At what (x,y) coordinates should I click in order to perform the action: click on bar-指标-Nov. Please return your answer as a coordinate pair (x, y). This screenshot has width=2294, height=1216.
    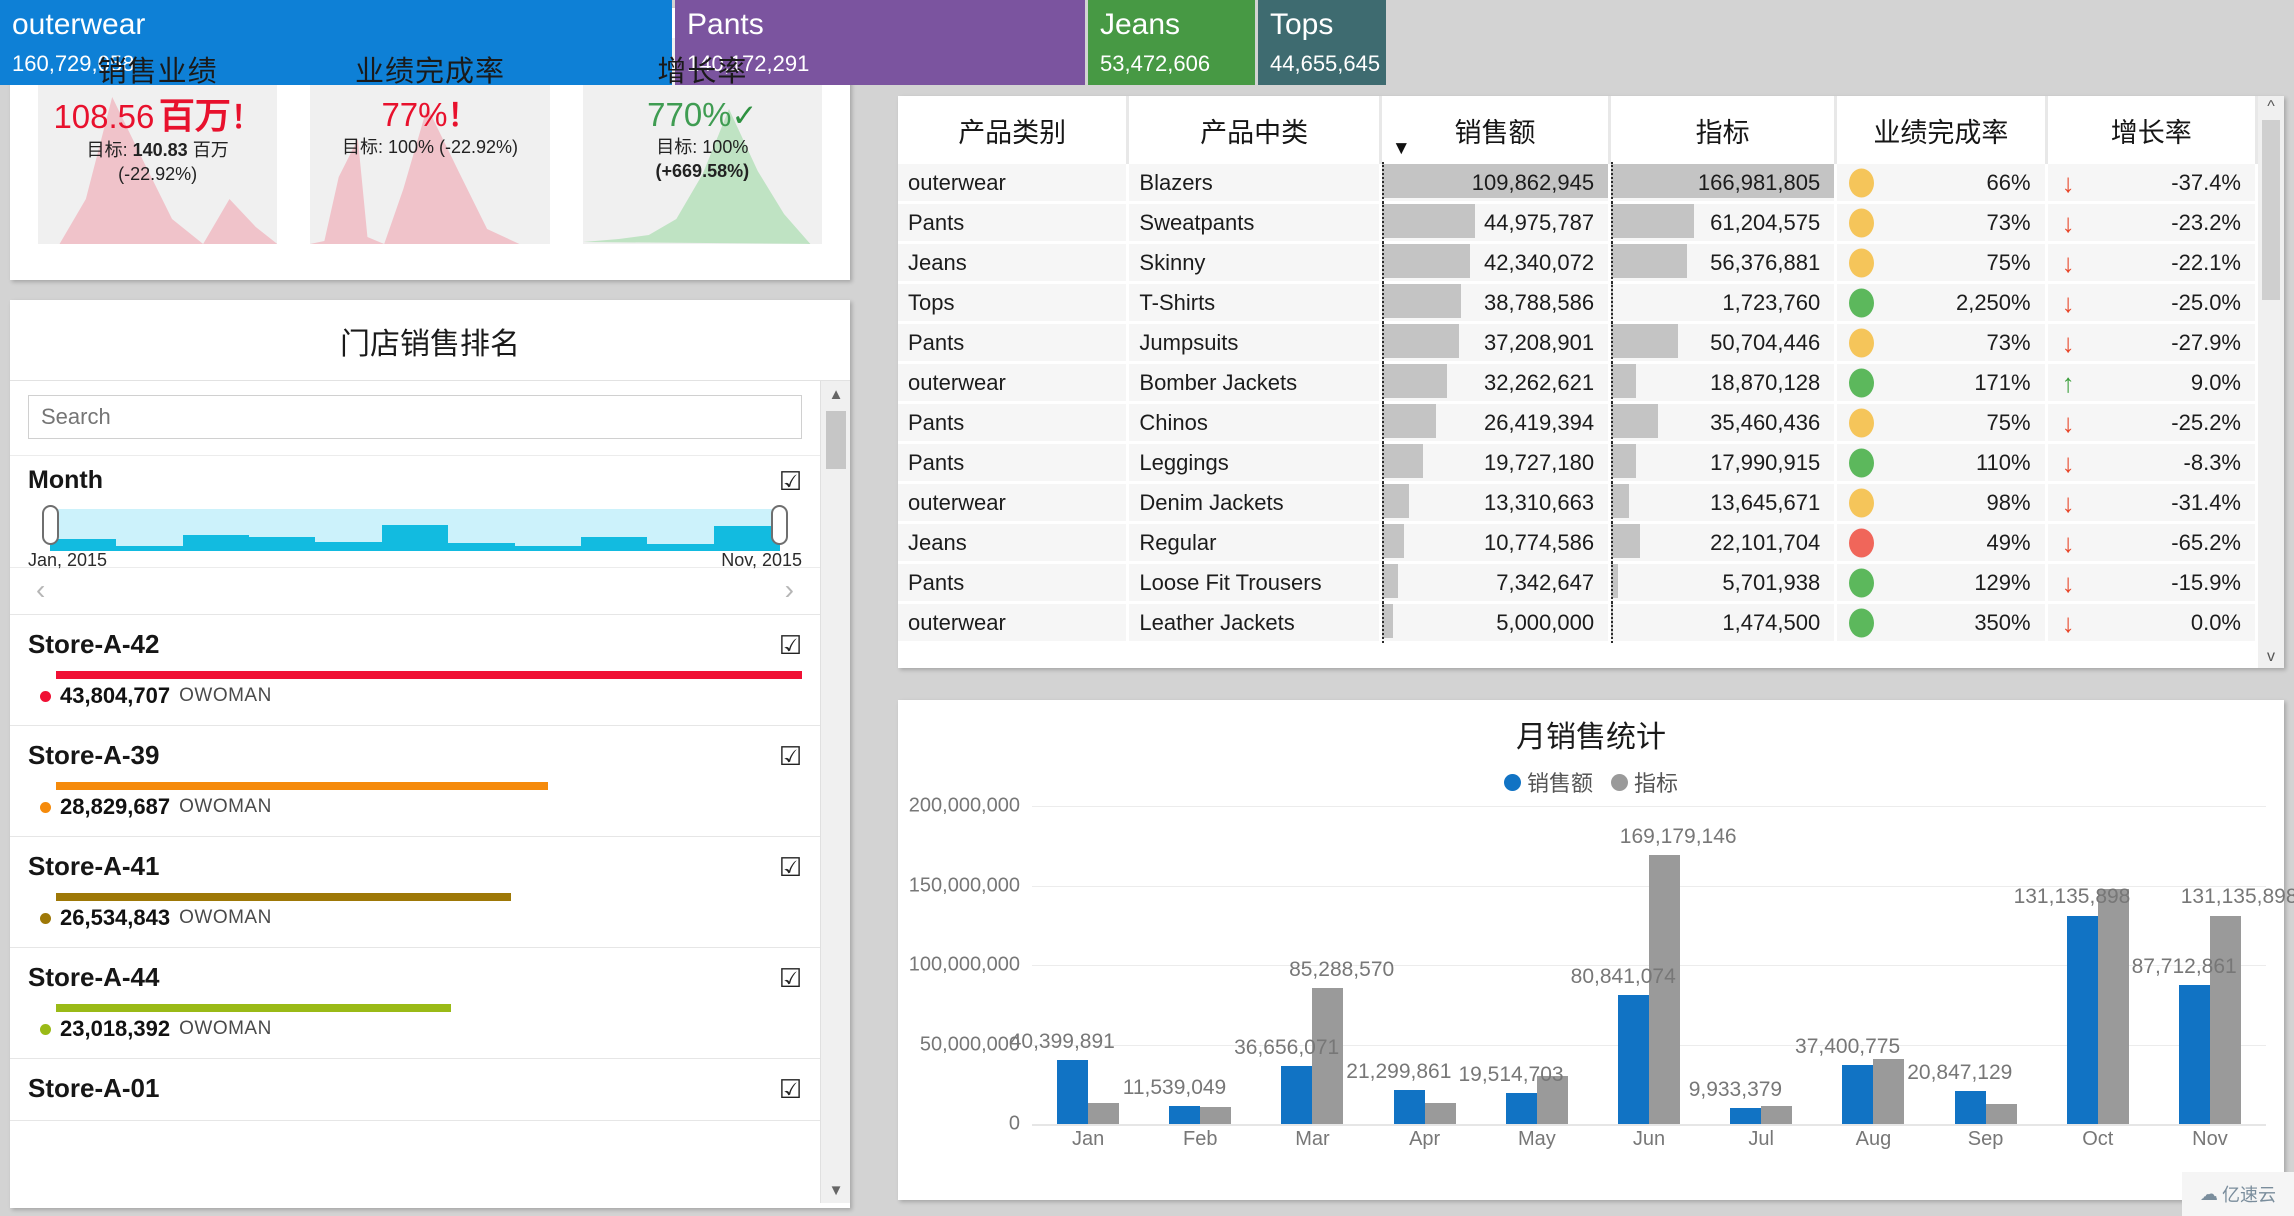
    Looking at the image, I should click on (2225, 1019).